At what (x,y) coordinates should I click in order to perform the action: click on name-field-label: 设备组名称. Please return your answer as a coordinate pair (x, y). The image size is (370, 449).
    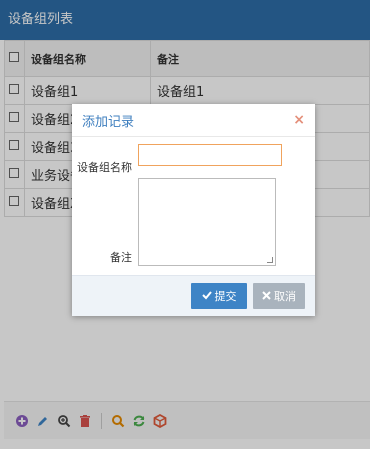
    Looking at the image, I should click on (104, 167).